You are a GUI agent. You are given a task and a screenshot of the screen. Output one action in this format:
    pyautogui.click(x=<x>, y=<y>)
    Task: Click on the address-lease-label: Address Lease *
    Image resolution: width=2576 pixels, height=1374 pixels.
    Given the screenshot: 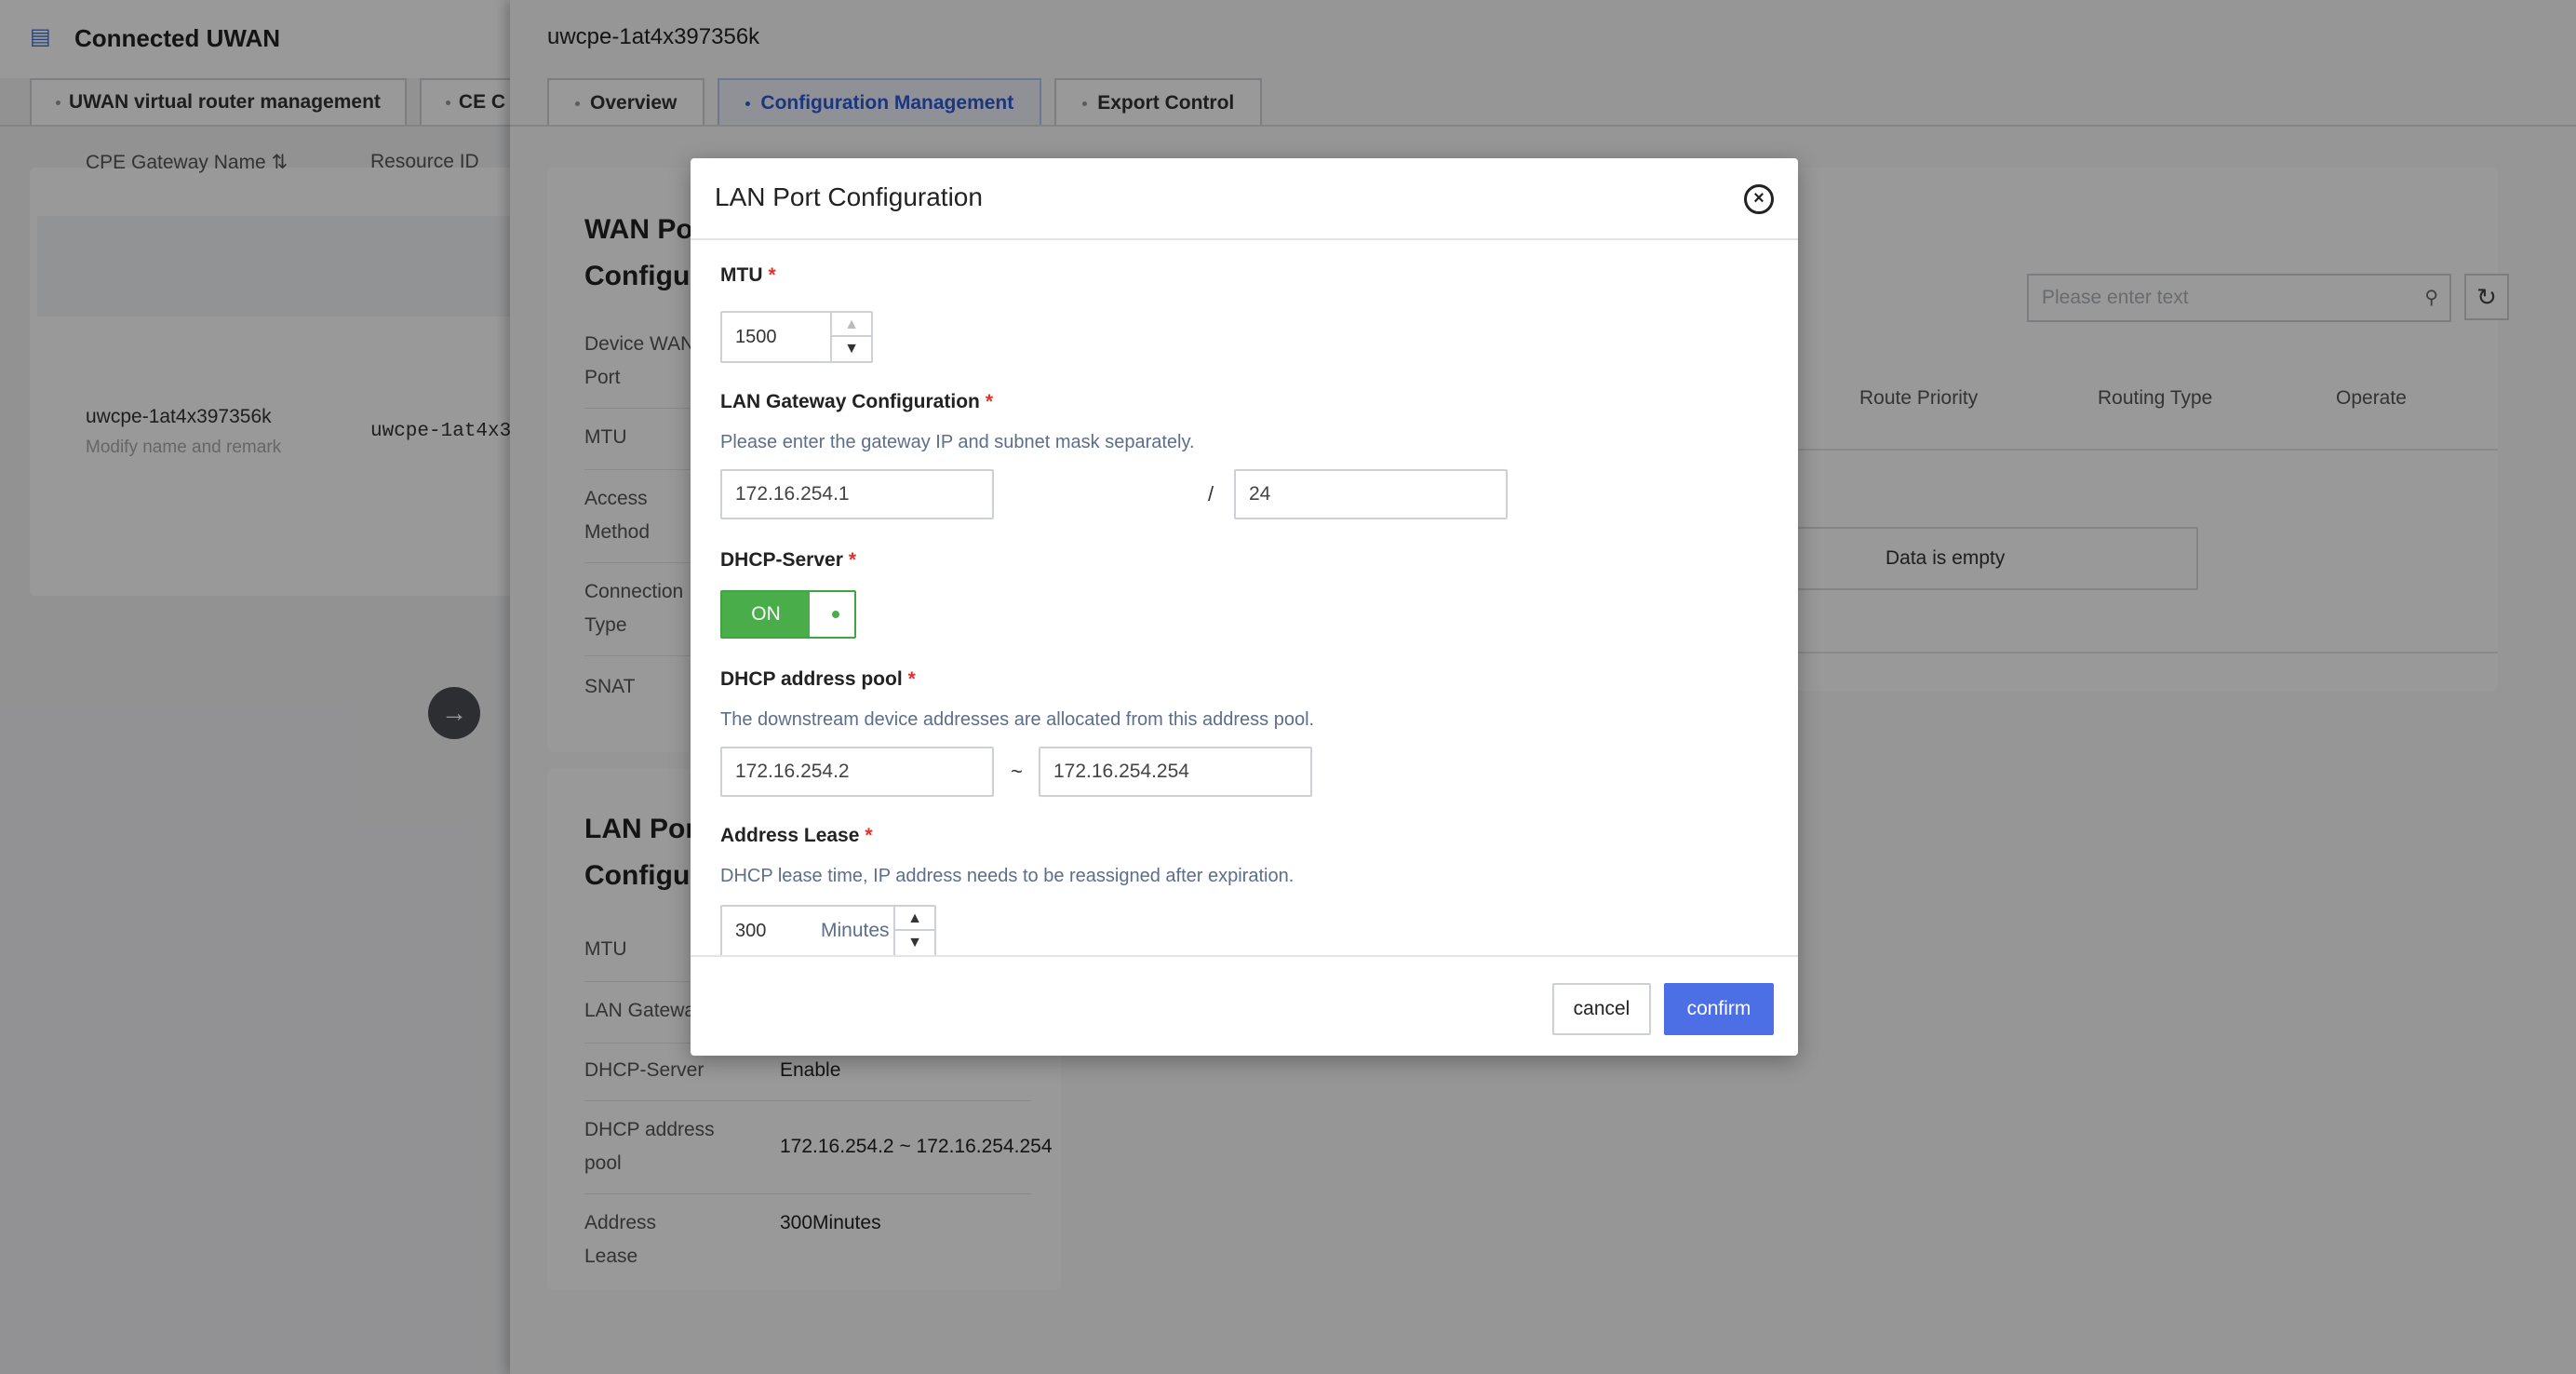 What is the action you would take?
    pyautogui.click(x=796, y=836)
    